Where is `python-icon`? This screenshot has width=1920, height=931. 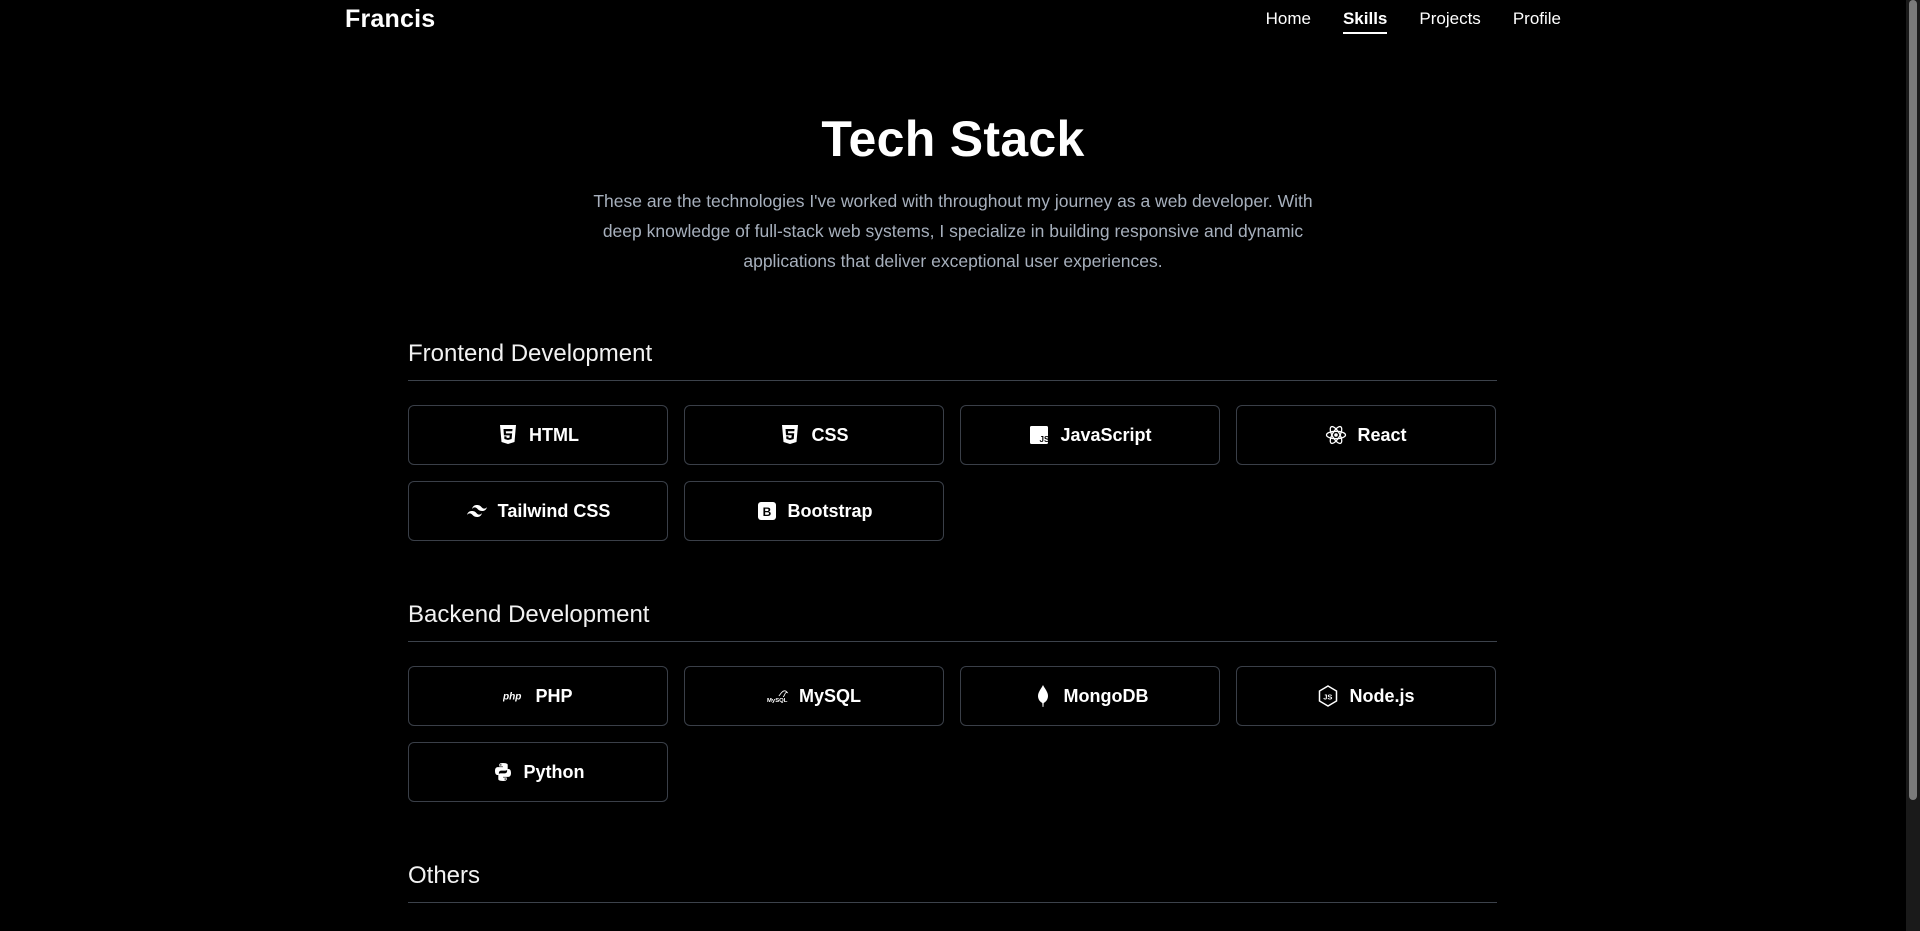
python-icon is located at coordinates (503, 772).